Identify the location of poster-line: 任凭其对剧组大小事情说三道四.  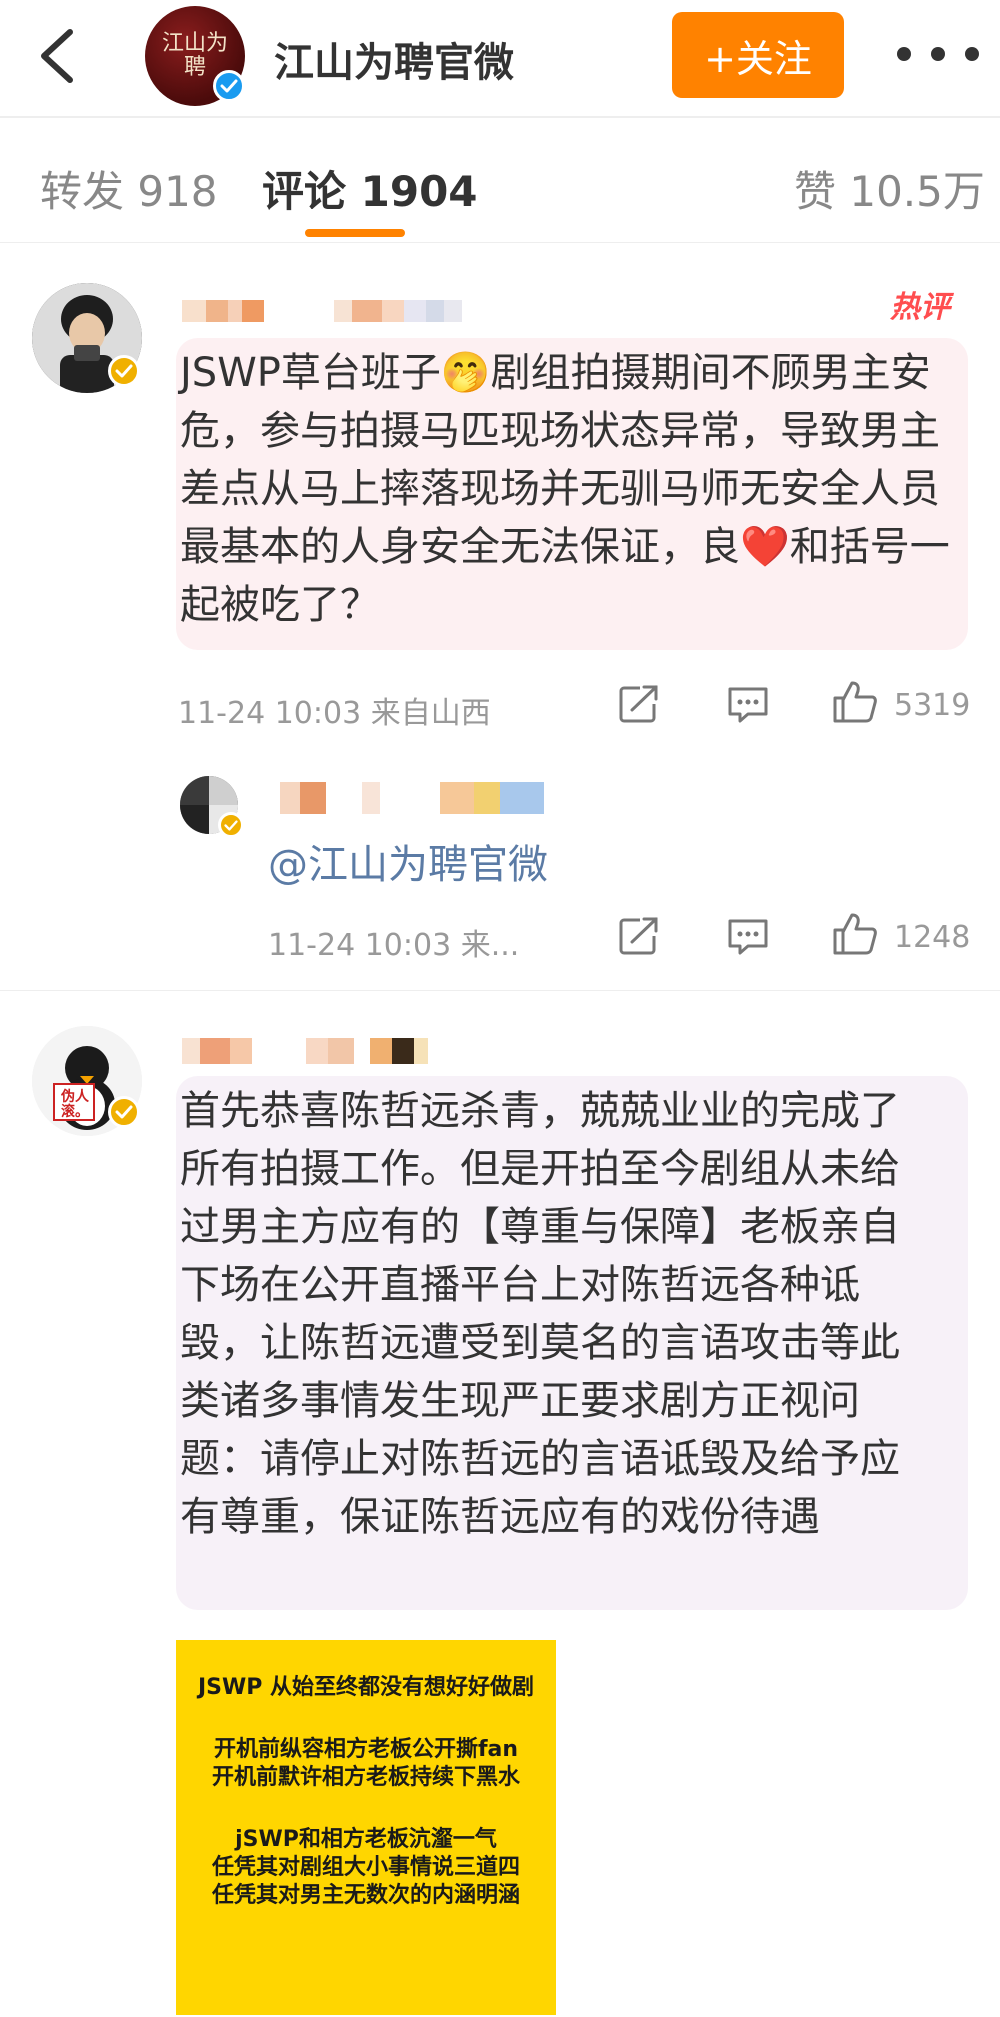
(365, 1867).